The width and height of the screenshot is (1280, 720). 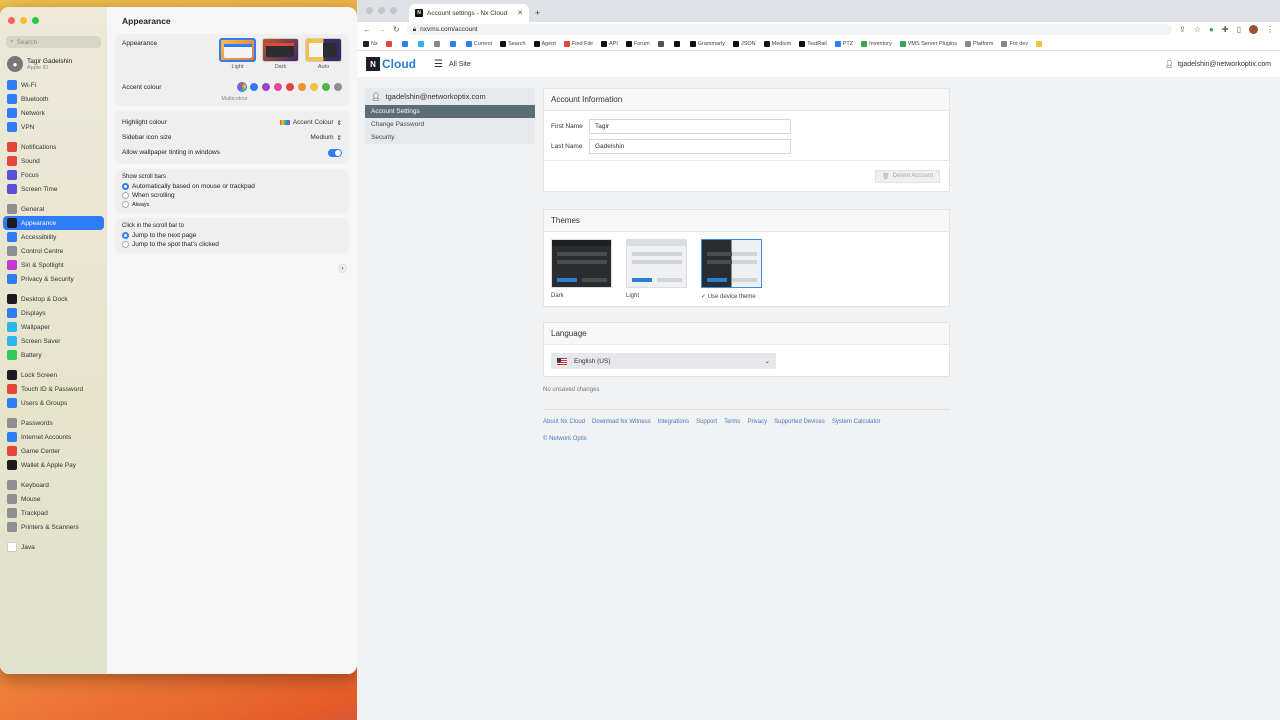 I want to click on close-window-button, so click(x=369, y=10).